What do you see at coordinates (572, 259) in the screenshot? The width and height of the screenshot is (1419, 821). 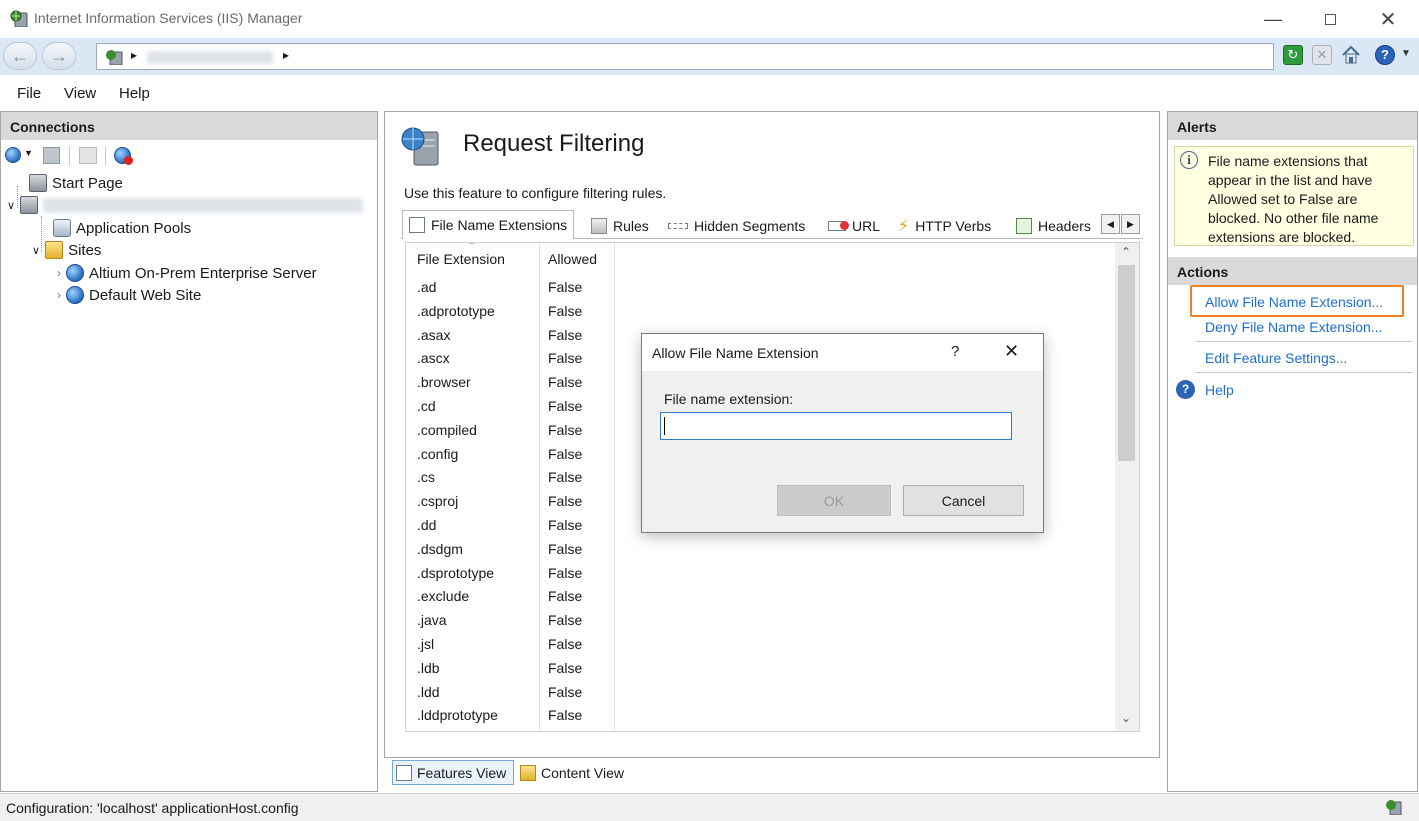 I see `column-header-allowed: Allowed` at bounding box center [572, 259].